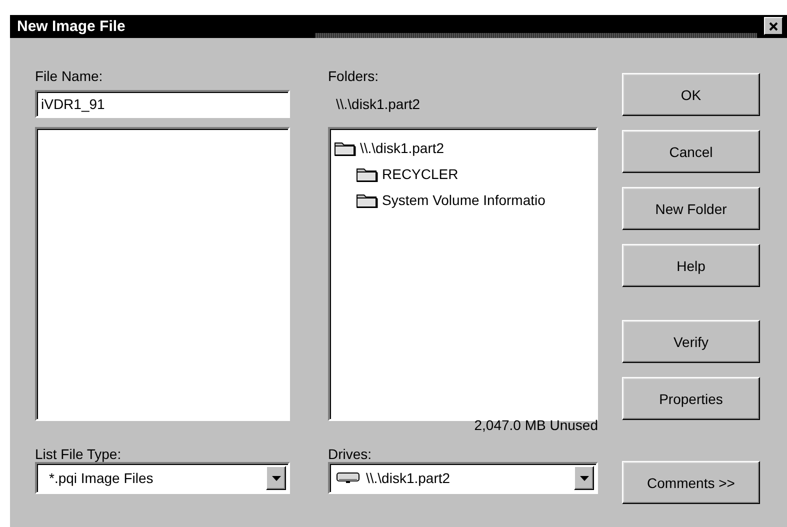 Image resolution: width=787 pixels, height=527 pixels. I want to click on current-path: \\.\disk1.part2, so click(378, 104).